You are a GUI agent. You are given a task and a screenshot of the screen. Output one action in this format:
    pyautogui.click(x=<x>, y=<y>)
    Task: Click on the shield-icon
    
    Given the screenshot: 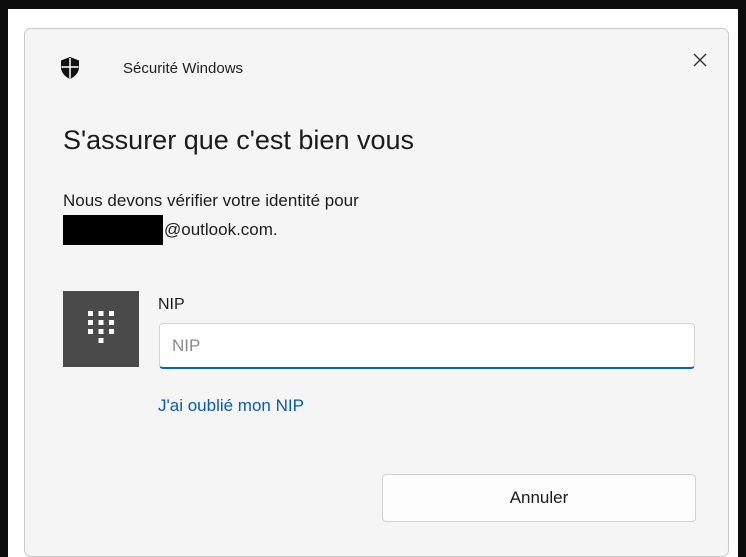 What is the action you would take?
    pyautogui.click(x=70, y=68)
    